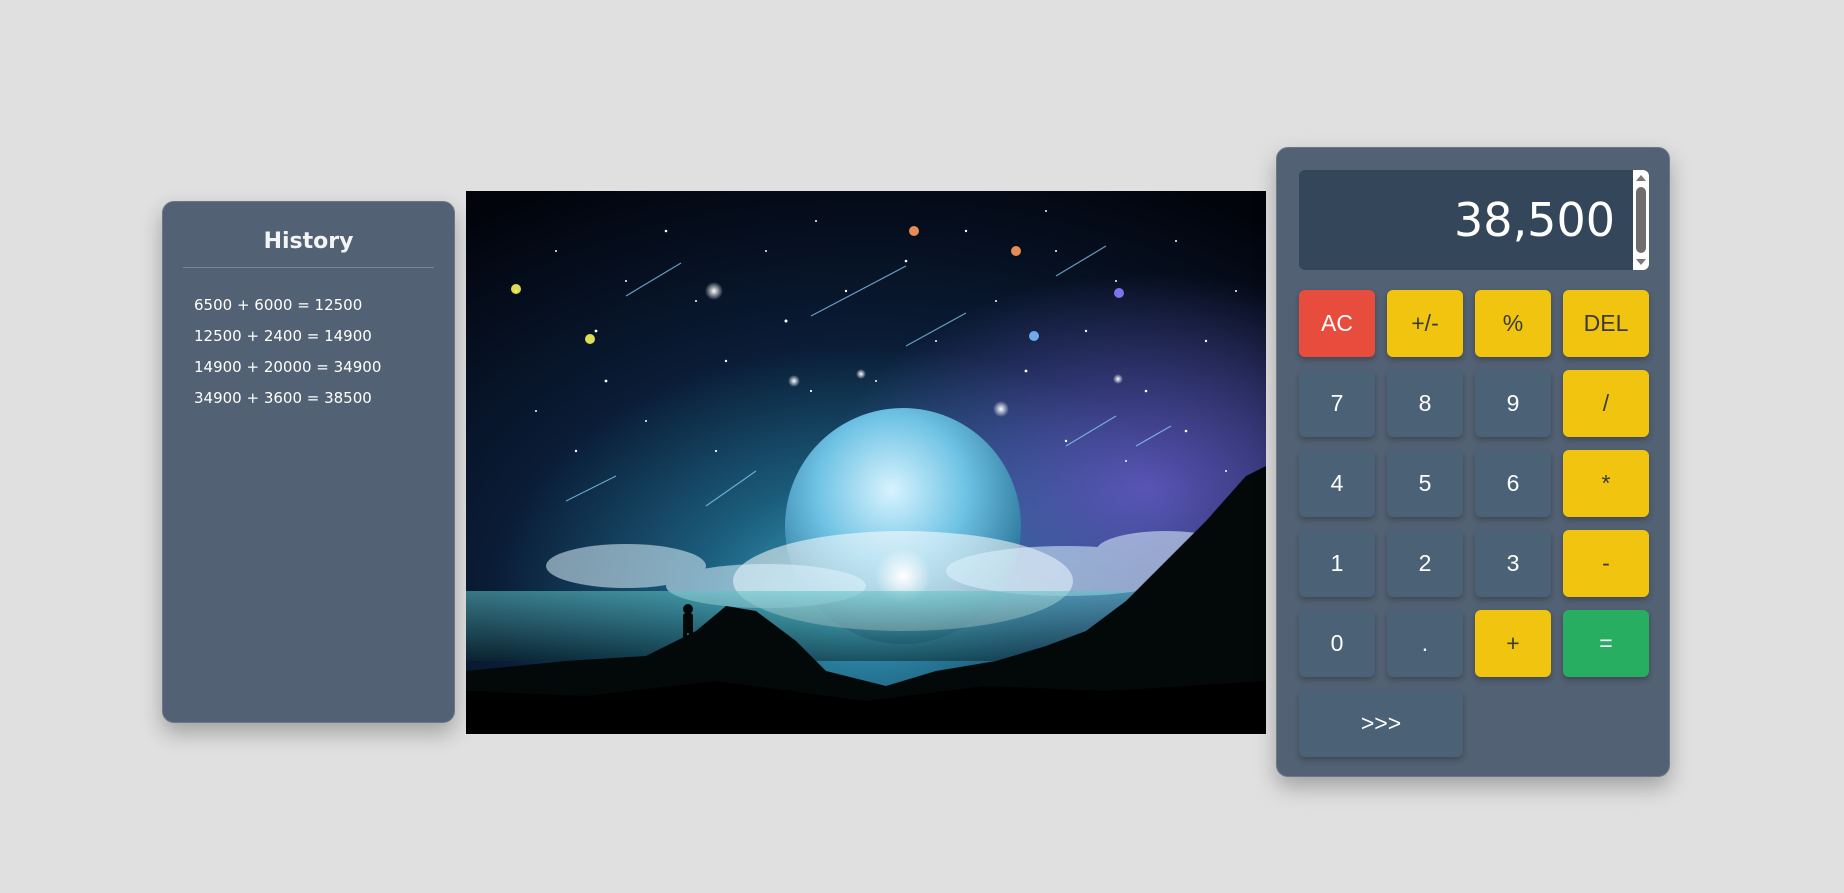 The width and height of the screenshot is (1844, 893). Describe the element at coordinates (324, 336) in the screenshot. I see `history-entry: 12500 + 2400 = 14900` at that location.